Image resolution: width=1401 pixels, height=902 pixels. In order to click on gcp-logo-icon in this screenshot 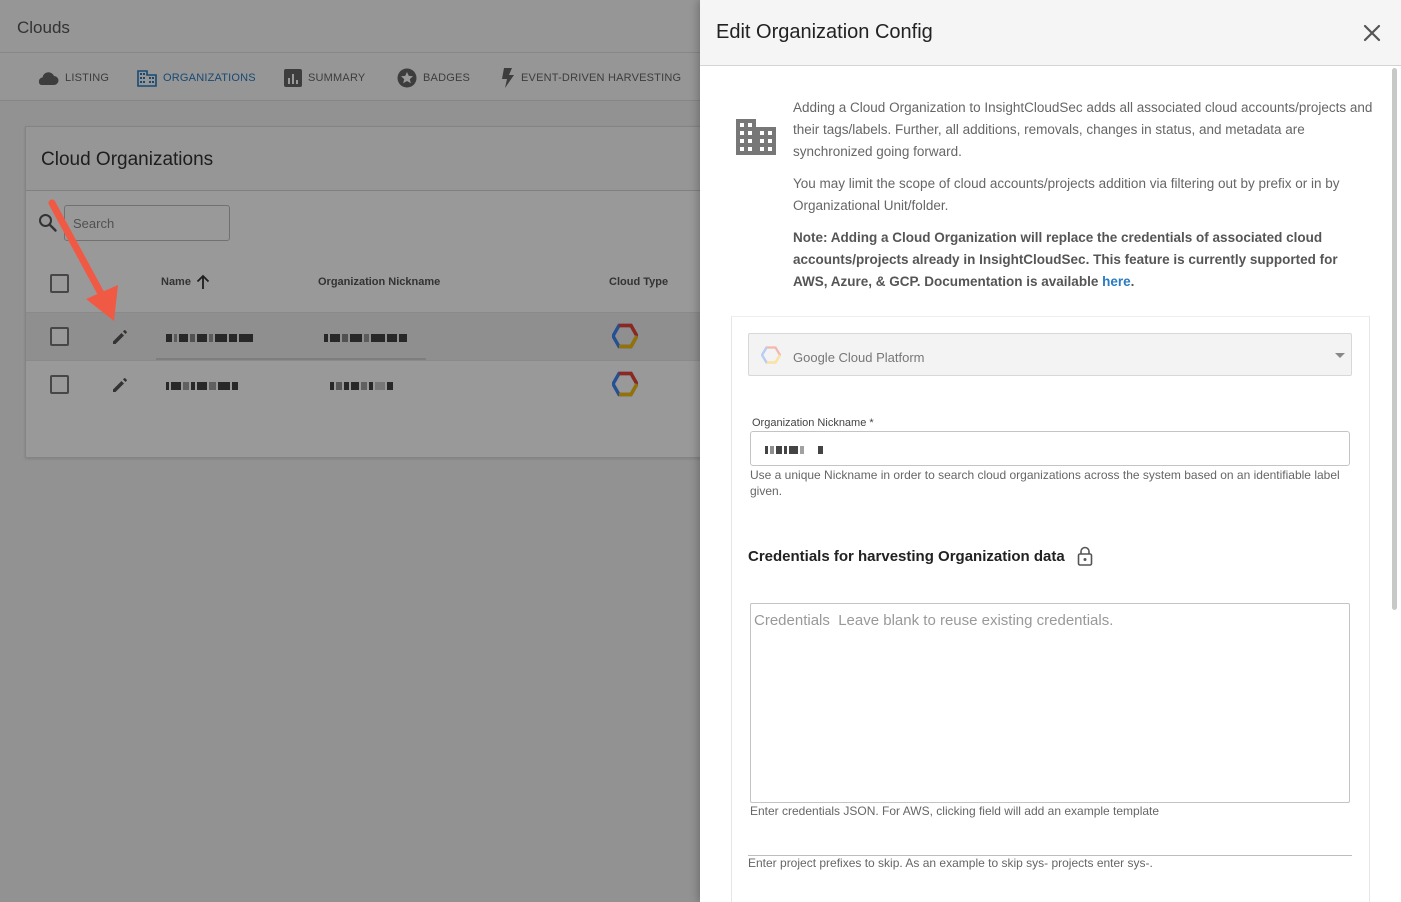, I will do `click(771, 355)`.